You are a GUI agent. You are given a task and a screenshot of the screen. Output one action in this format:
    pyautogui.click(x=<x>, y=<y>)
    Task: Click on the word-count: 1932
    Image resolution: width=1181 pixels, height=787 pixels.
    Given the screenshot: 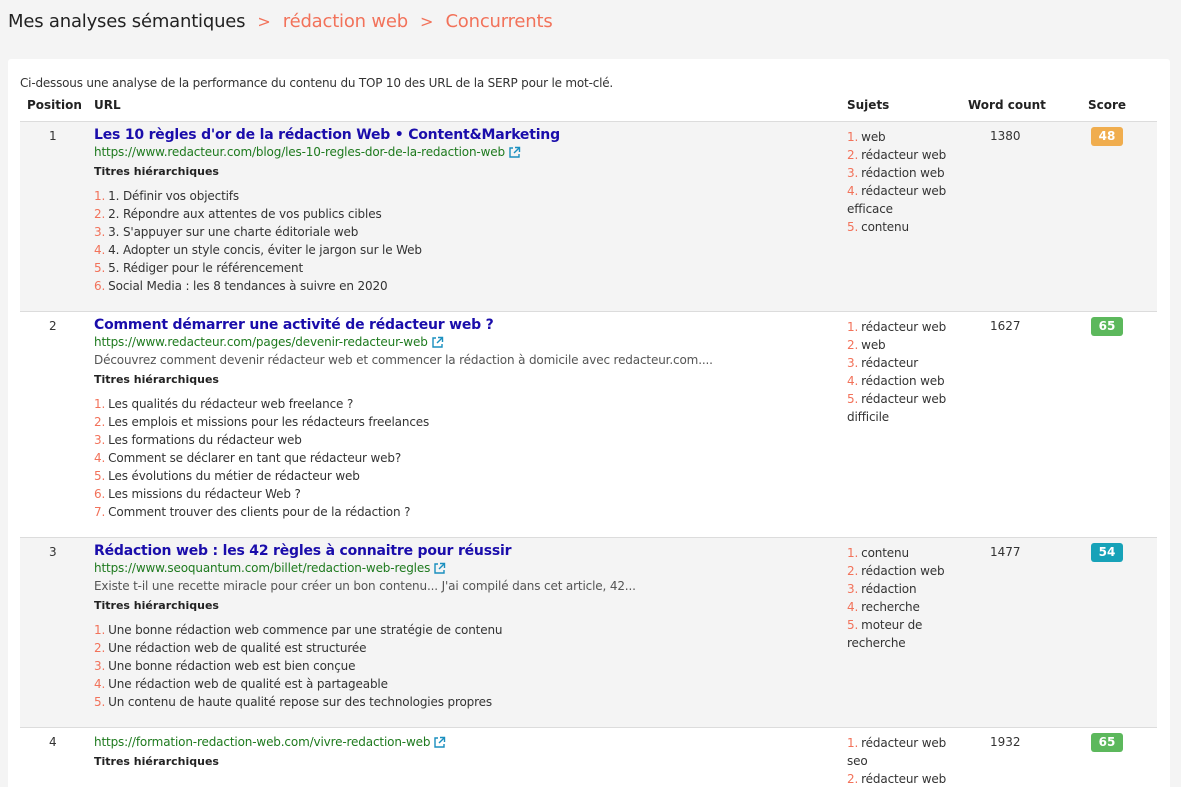 What is the action you would take?
    pyautogui.click(x=1005, y=742)
    